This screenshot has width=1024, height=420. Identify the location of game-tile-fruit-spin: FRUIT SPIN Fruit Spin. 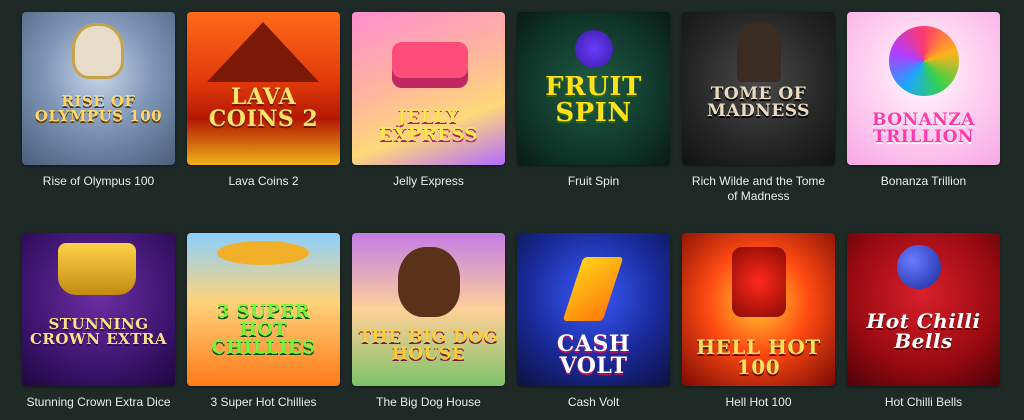
(593, 100).